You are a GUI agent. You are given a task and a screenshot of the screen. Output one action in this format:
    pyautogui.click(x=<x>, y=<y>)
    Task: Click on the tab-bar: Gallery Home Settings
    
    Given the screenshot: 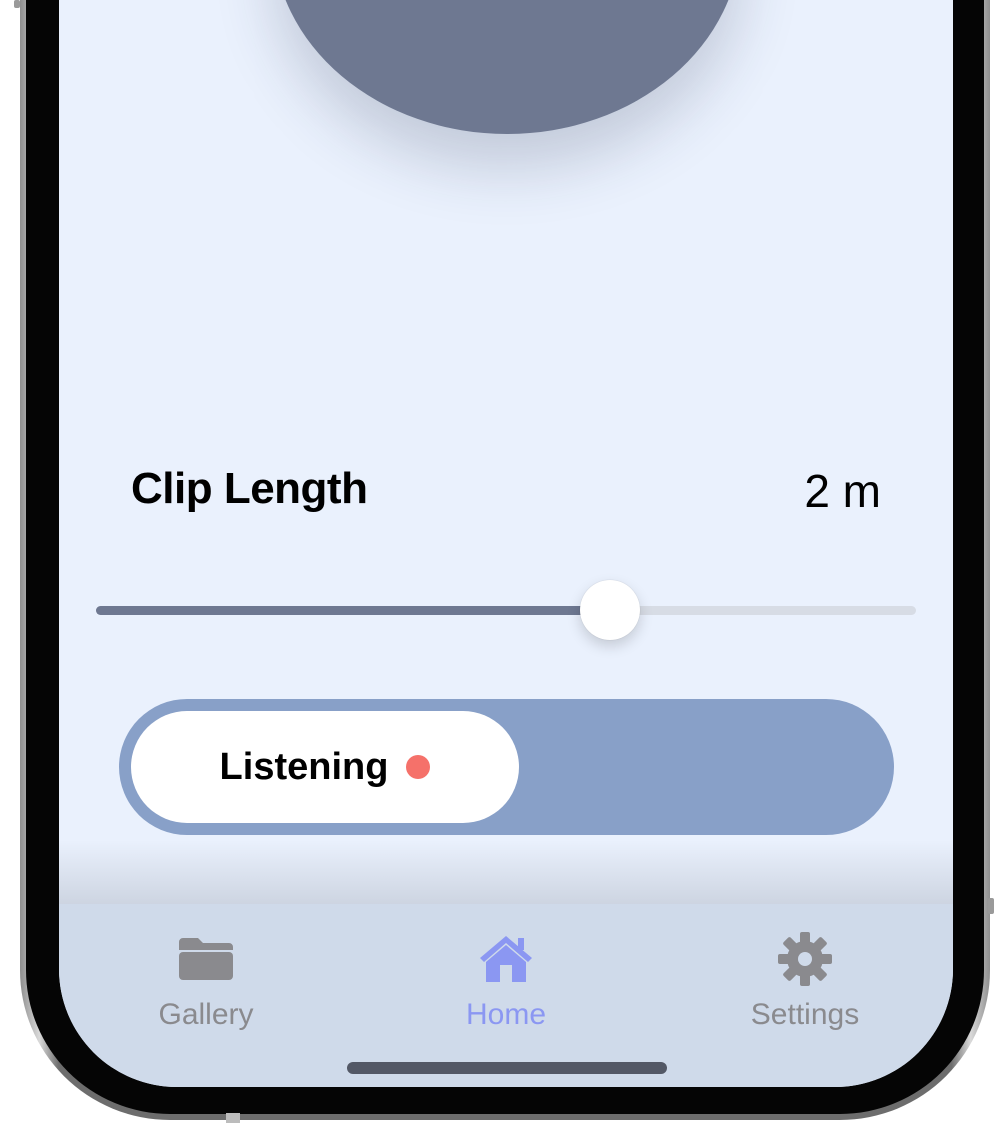 What is the action you would take?
    pyautogui.click(x=506, y=995)
    